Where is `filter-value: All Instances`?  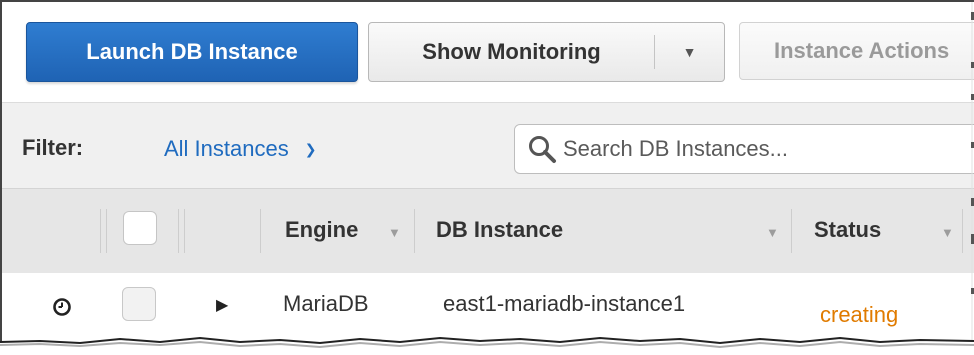
filter-value: All Instances is located at coordinates (226, 148).